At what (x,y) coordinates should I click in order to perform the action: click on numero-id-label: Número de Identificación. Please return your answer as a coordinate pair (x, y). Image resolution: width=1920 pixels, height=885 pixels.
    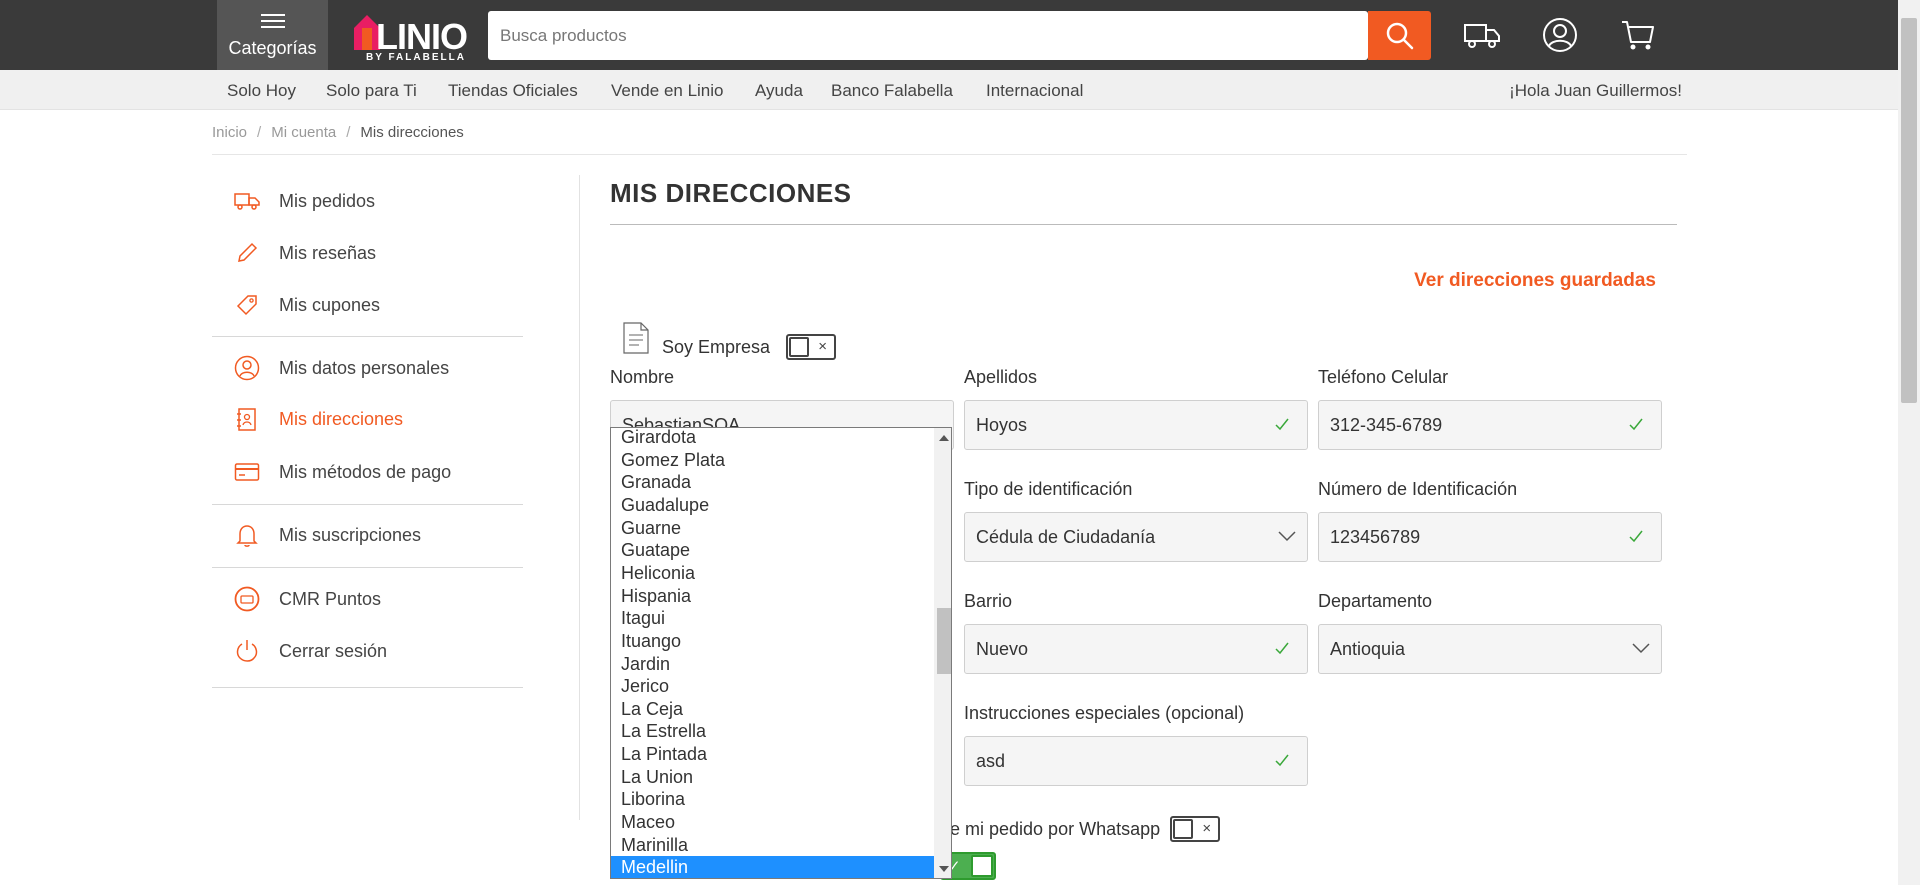
    Looking at the image, I should click on (1418, 489).